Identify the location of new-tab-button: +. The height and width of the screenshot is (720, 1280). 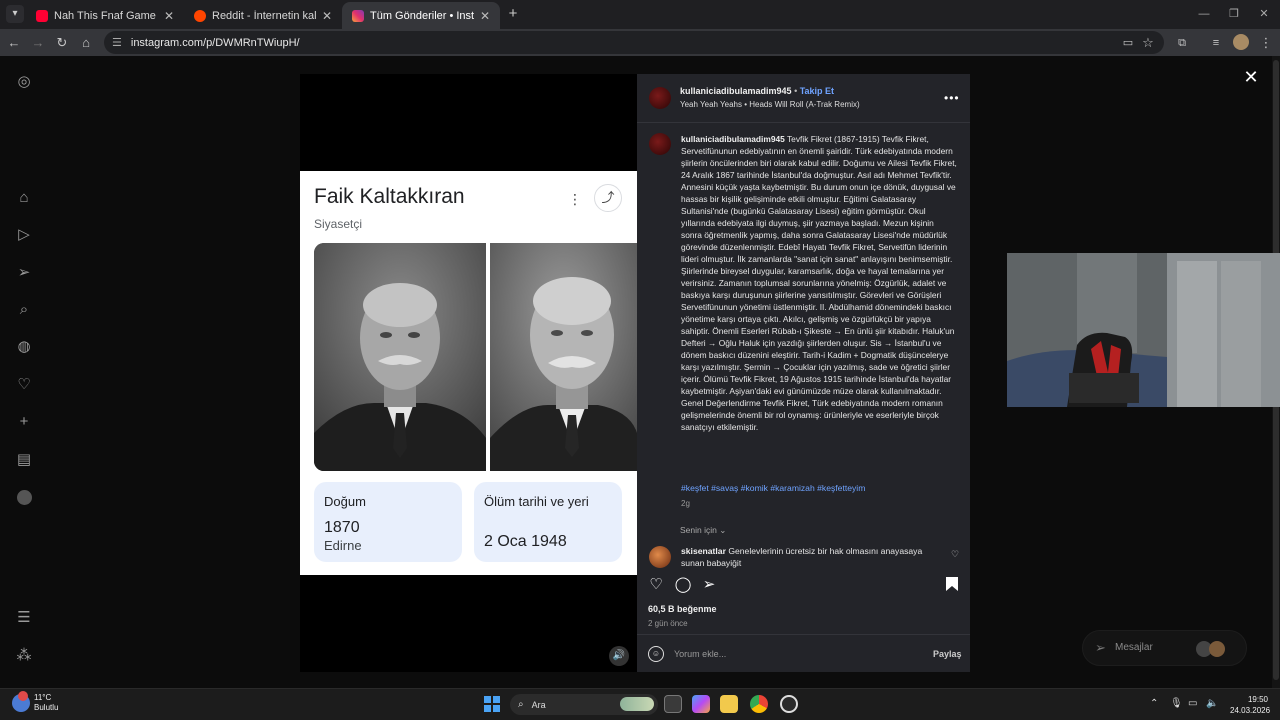
(513, 14).